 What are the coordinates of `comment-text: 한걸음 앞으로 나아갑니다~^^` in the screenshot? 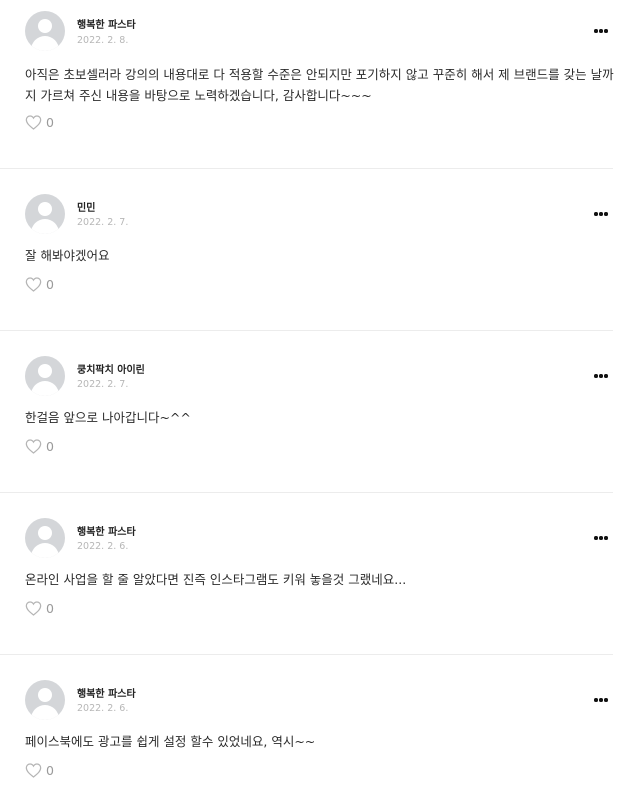 It's located at (108, 417).